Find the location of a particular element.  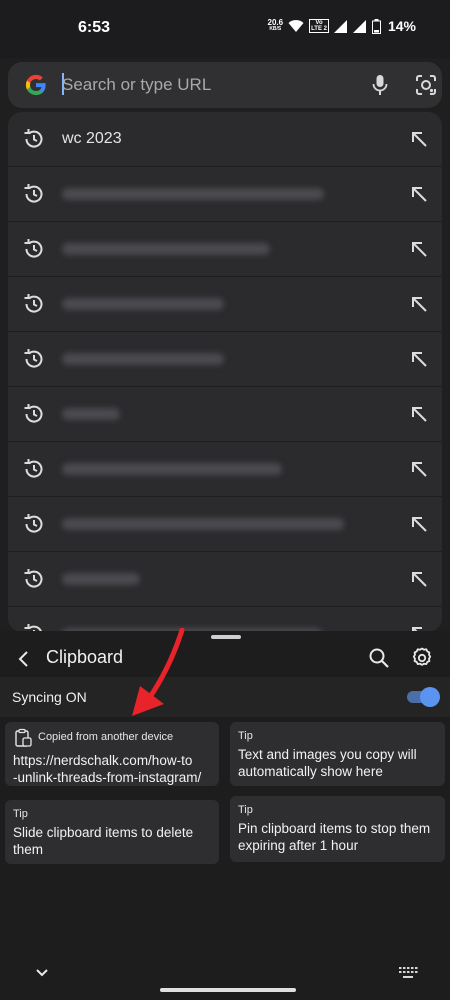

card-text-line1: Pin clipboard items to stop them is located at coordinates (334, 828).